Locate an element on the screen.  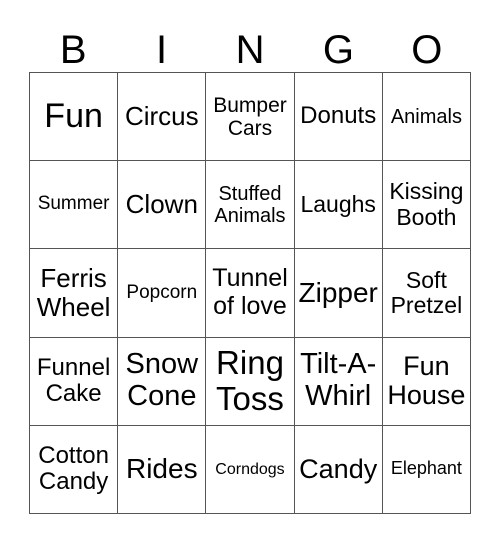
bingo-header: B I N G O is located at coordinates (250, 50).